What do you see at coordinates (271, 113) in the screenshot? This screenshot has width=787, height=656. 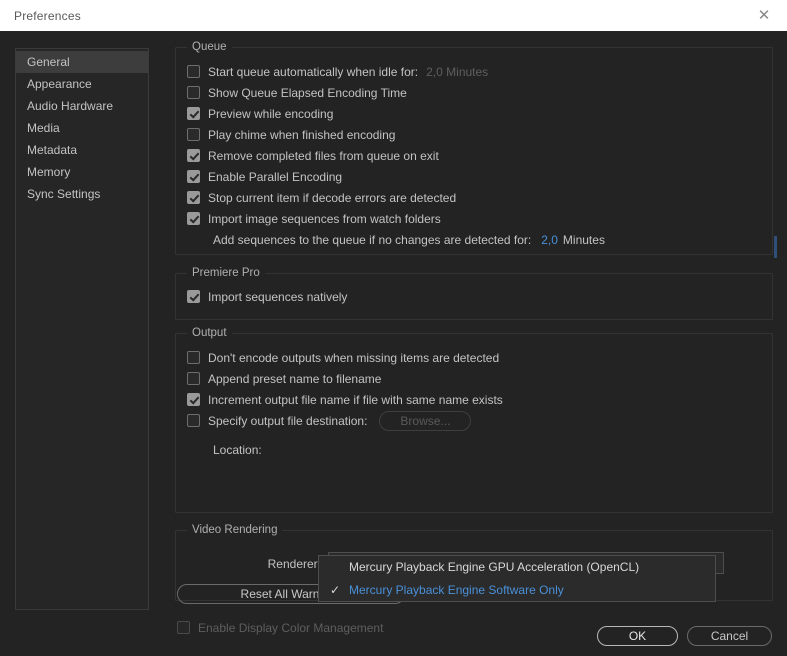 I see `checkbox-label: Preview while encoding` at bounding box center [271, 113].